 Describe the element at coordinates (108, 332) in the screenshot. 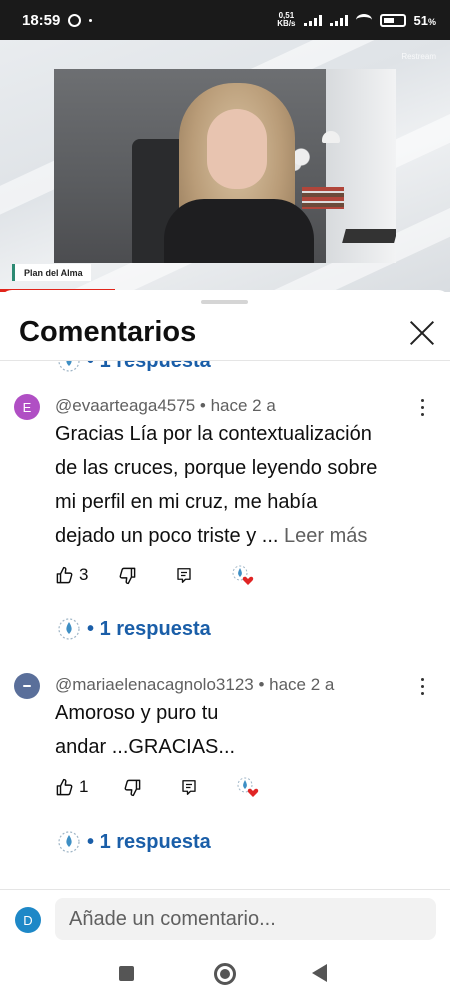

I see `sheet-title: Comentarios` at that location.